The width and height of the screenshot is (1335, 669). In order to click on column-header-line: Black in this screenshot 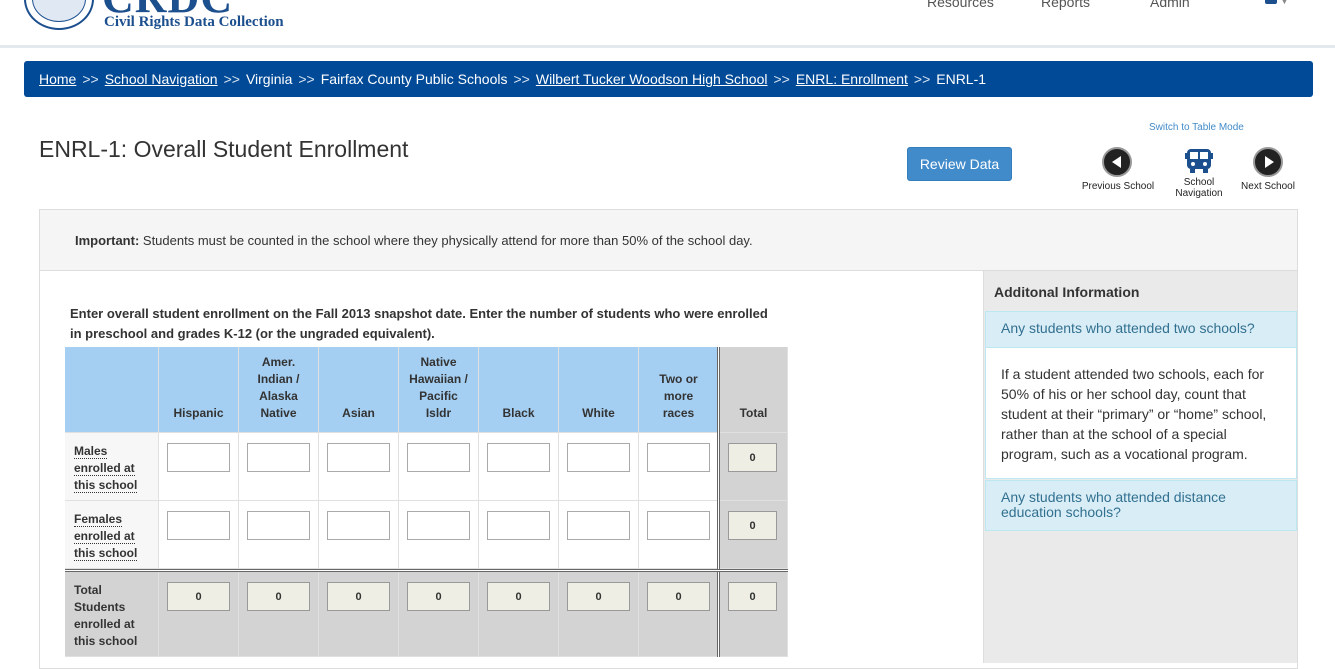, I will do `click(518, 413)`.